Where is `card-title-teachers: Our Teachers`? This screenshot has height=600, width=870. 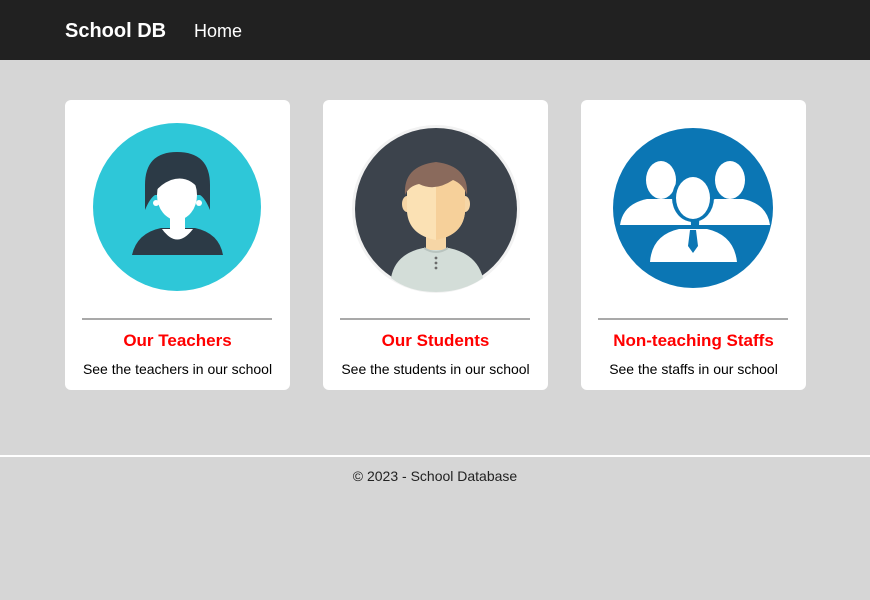
card-title-teachers: Our Teachers is located at coordinates (177, 341).